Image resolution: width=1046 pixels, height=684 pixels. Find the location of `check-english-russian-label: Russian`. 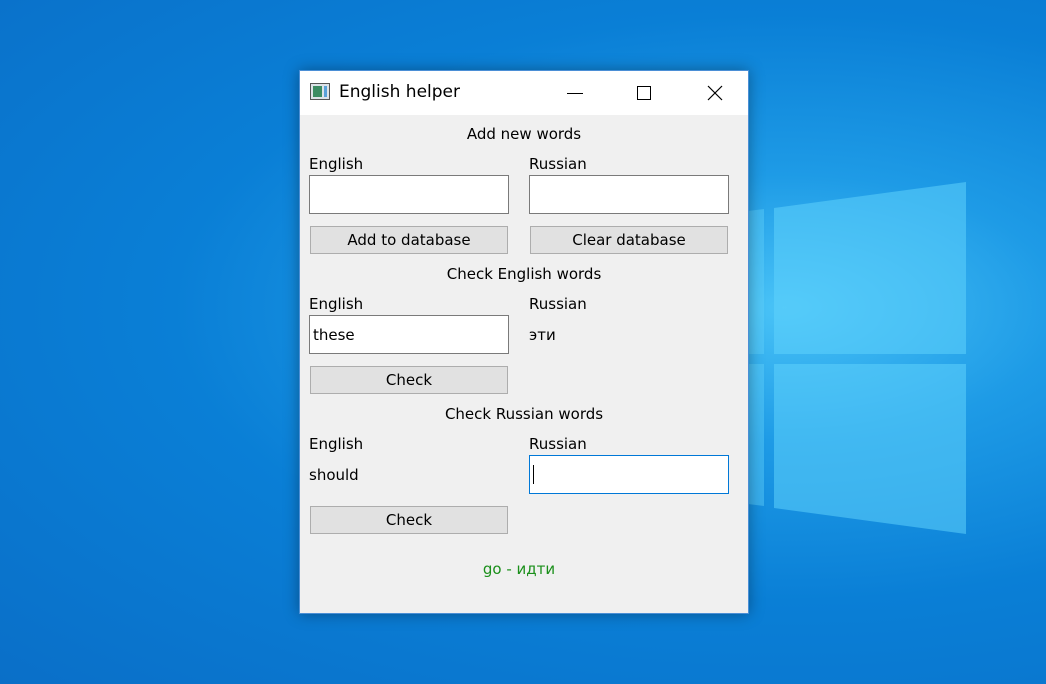

check-english-russian-label: Russian is located at coordinates (558, 304).